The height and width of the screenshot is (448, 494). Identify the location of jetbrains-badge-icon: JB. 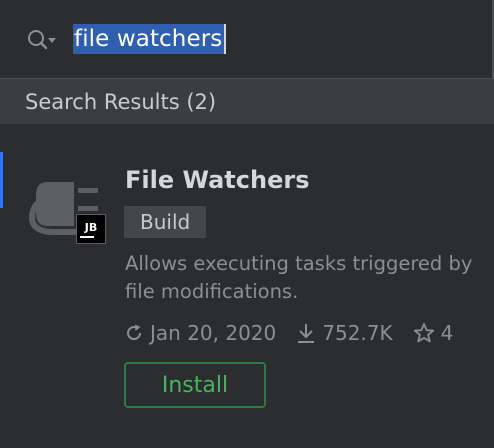
(91, 229).